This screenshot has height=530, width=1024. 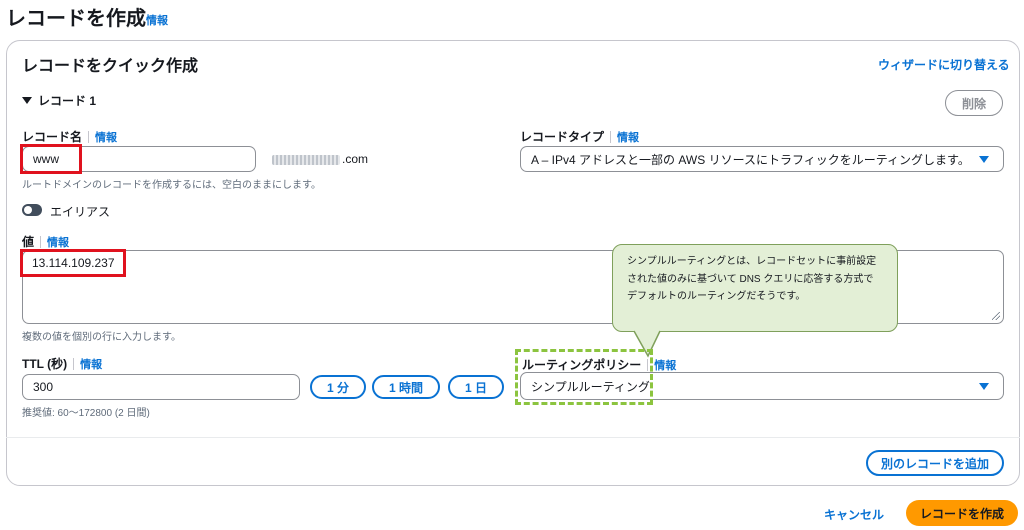 What do you see at coordinates (306, 159) in the screenshot?
I see `blurred-domain-mask` at bounding box center [306, 159].